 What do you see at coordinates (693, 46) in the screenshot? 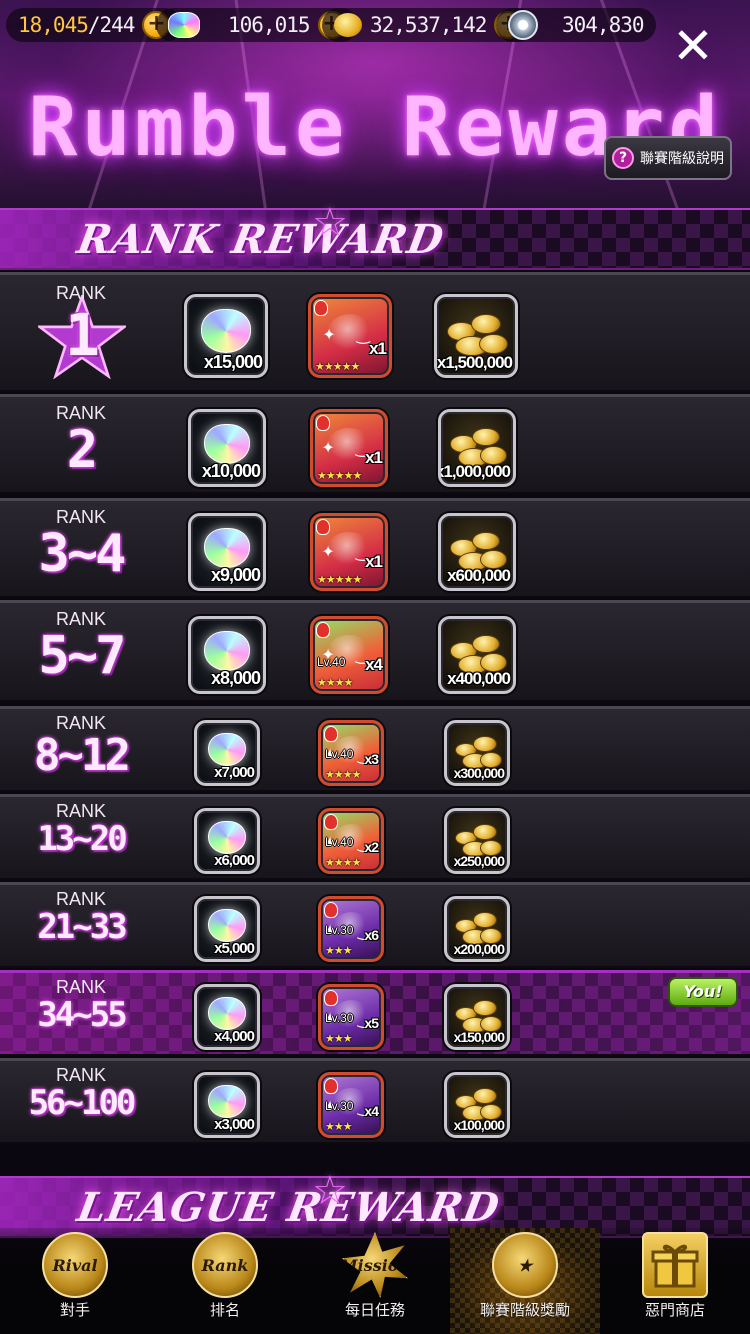
I see `close-button: ✕` at bounding box center [693, 46].